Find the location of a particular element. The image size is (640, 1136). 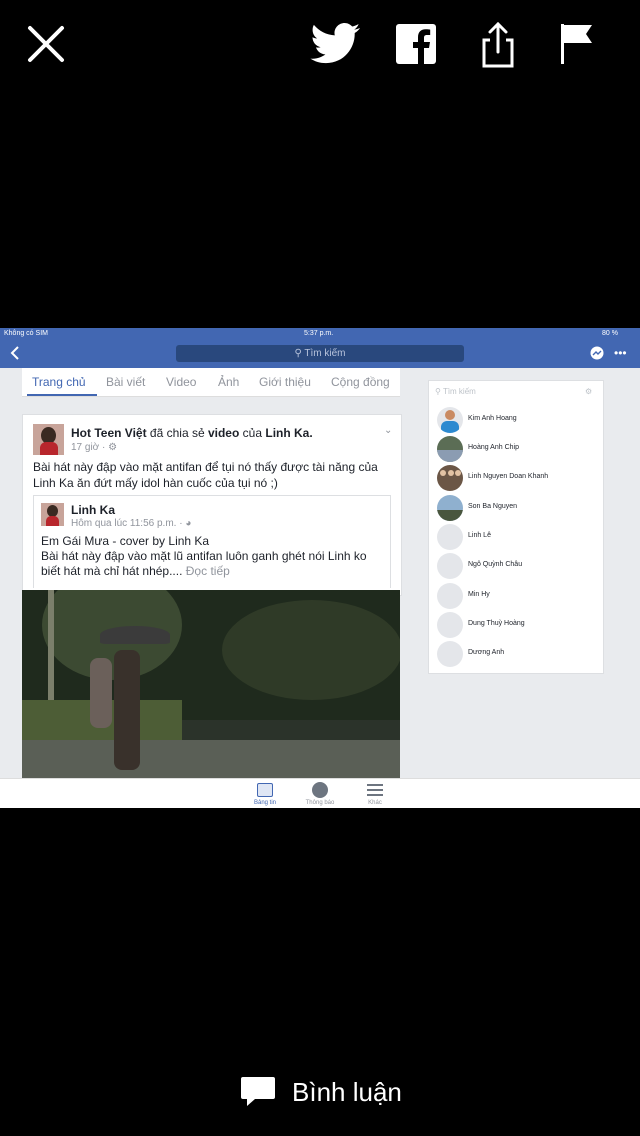

shared-time: Hôm qua lúc 11:56 p.m. · ◕ is located at coordinates (131, 523).